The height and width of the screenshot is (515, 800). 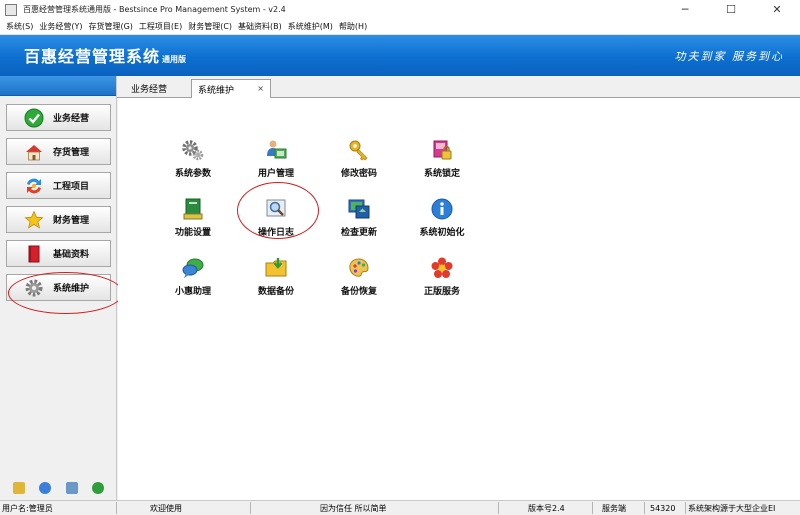 I want to click on status-version: 版本号2.4, so click(x=546, y=508).